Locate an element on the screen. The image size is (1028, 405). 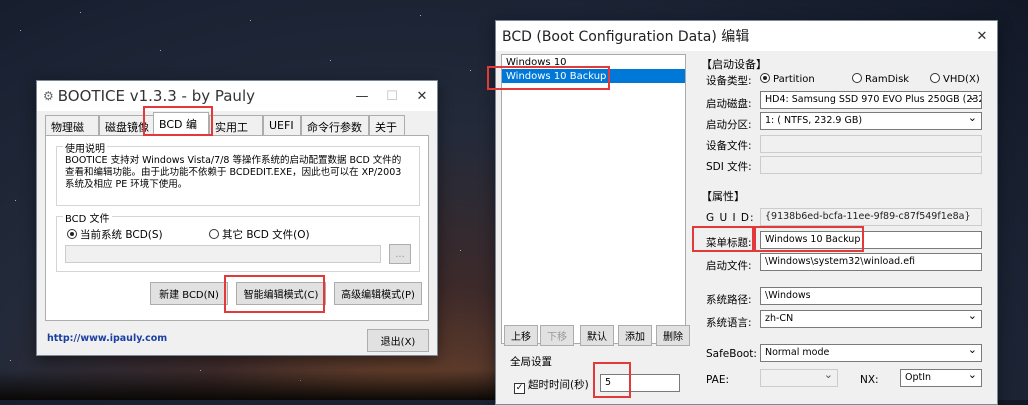
device-file-input is located at coordinates (871, 144).